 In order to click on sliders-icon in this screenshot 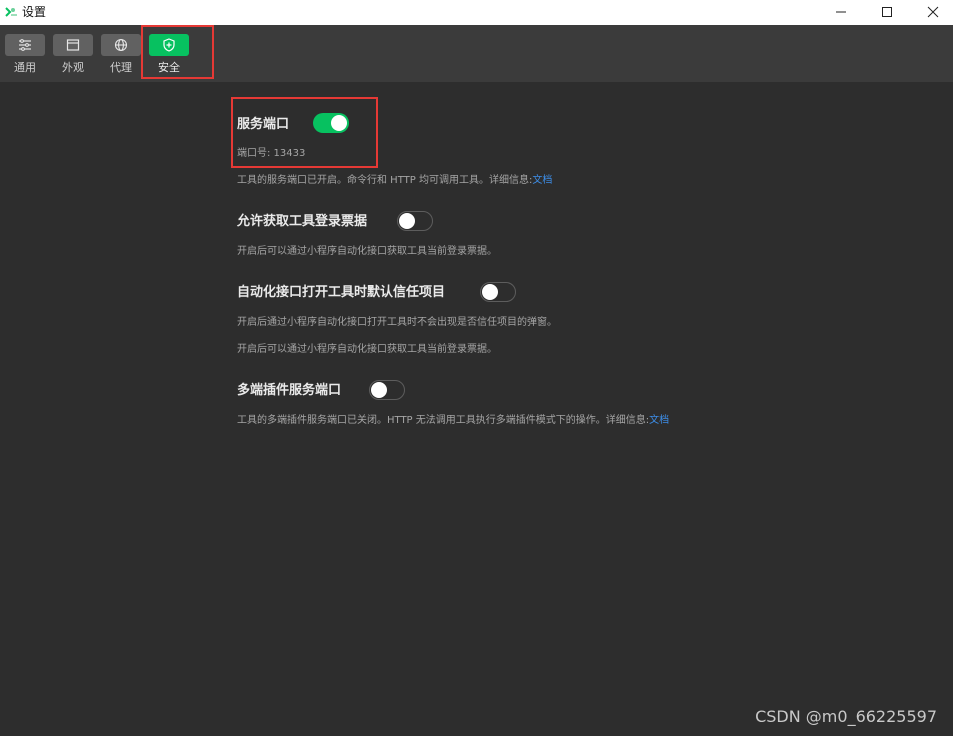, I will do `click(25, 45)`.